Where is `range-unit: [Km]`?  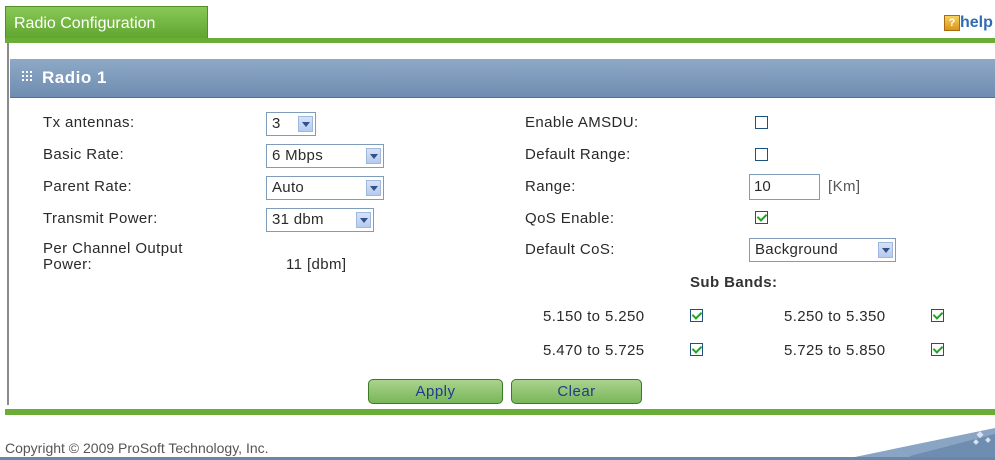 range-unit: [Km] is located at coordinates (844, 186).